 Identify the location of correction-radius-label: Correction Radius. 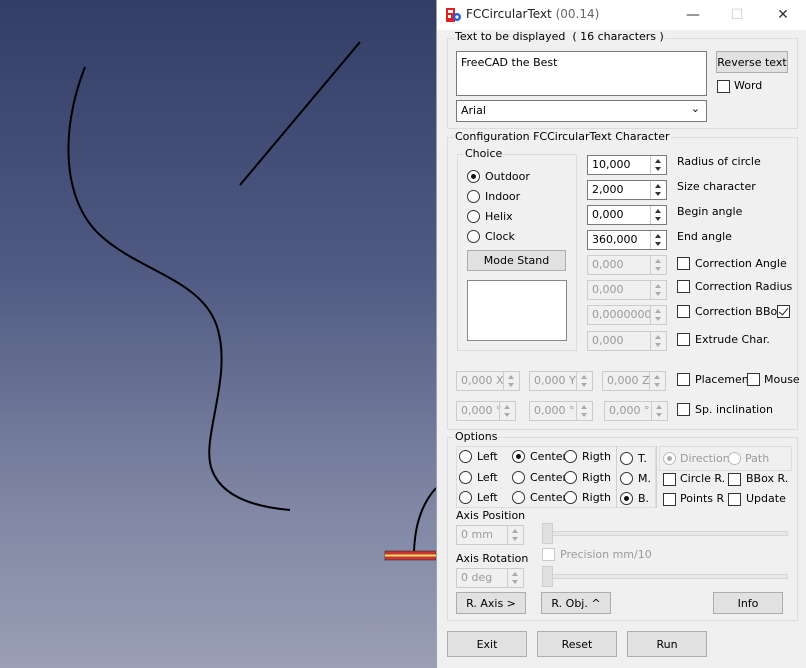
(744, 286).